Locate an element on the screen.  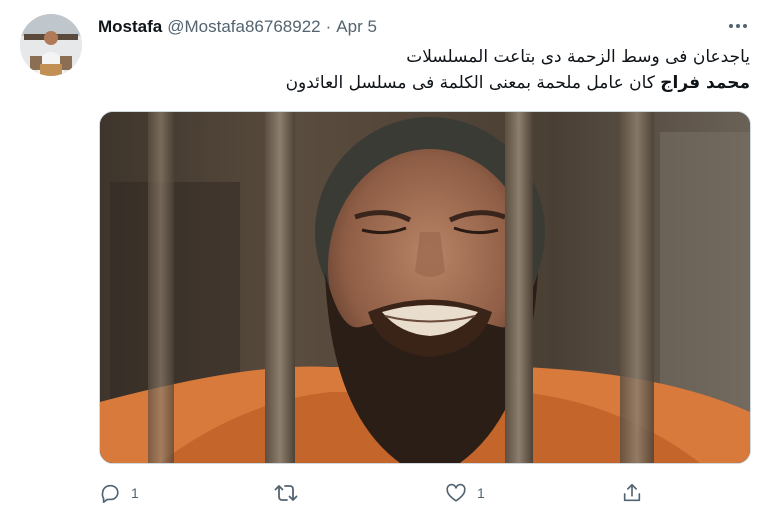
reply-button: 1 is located at coordinates (119, 493).